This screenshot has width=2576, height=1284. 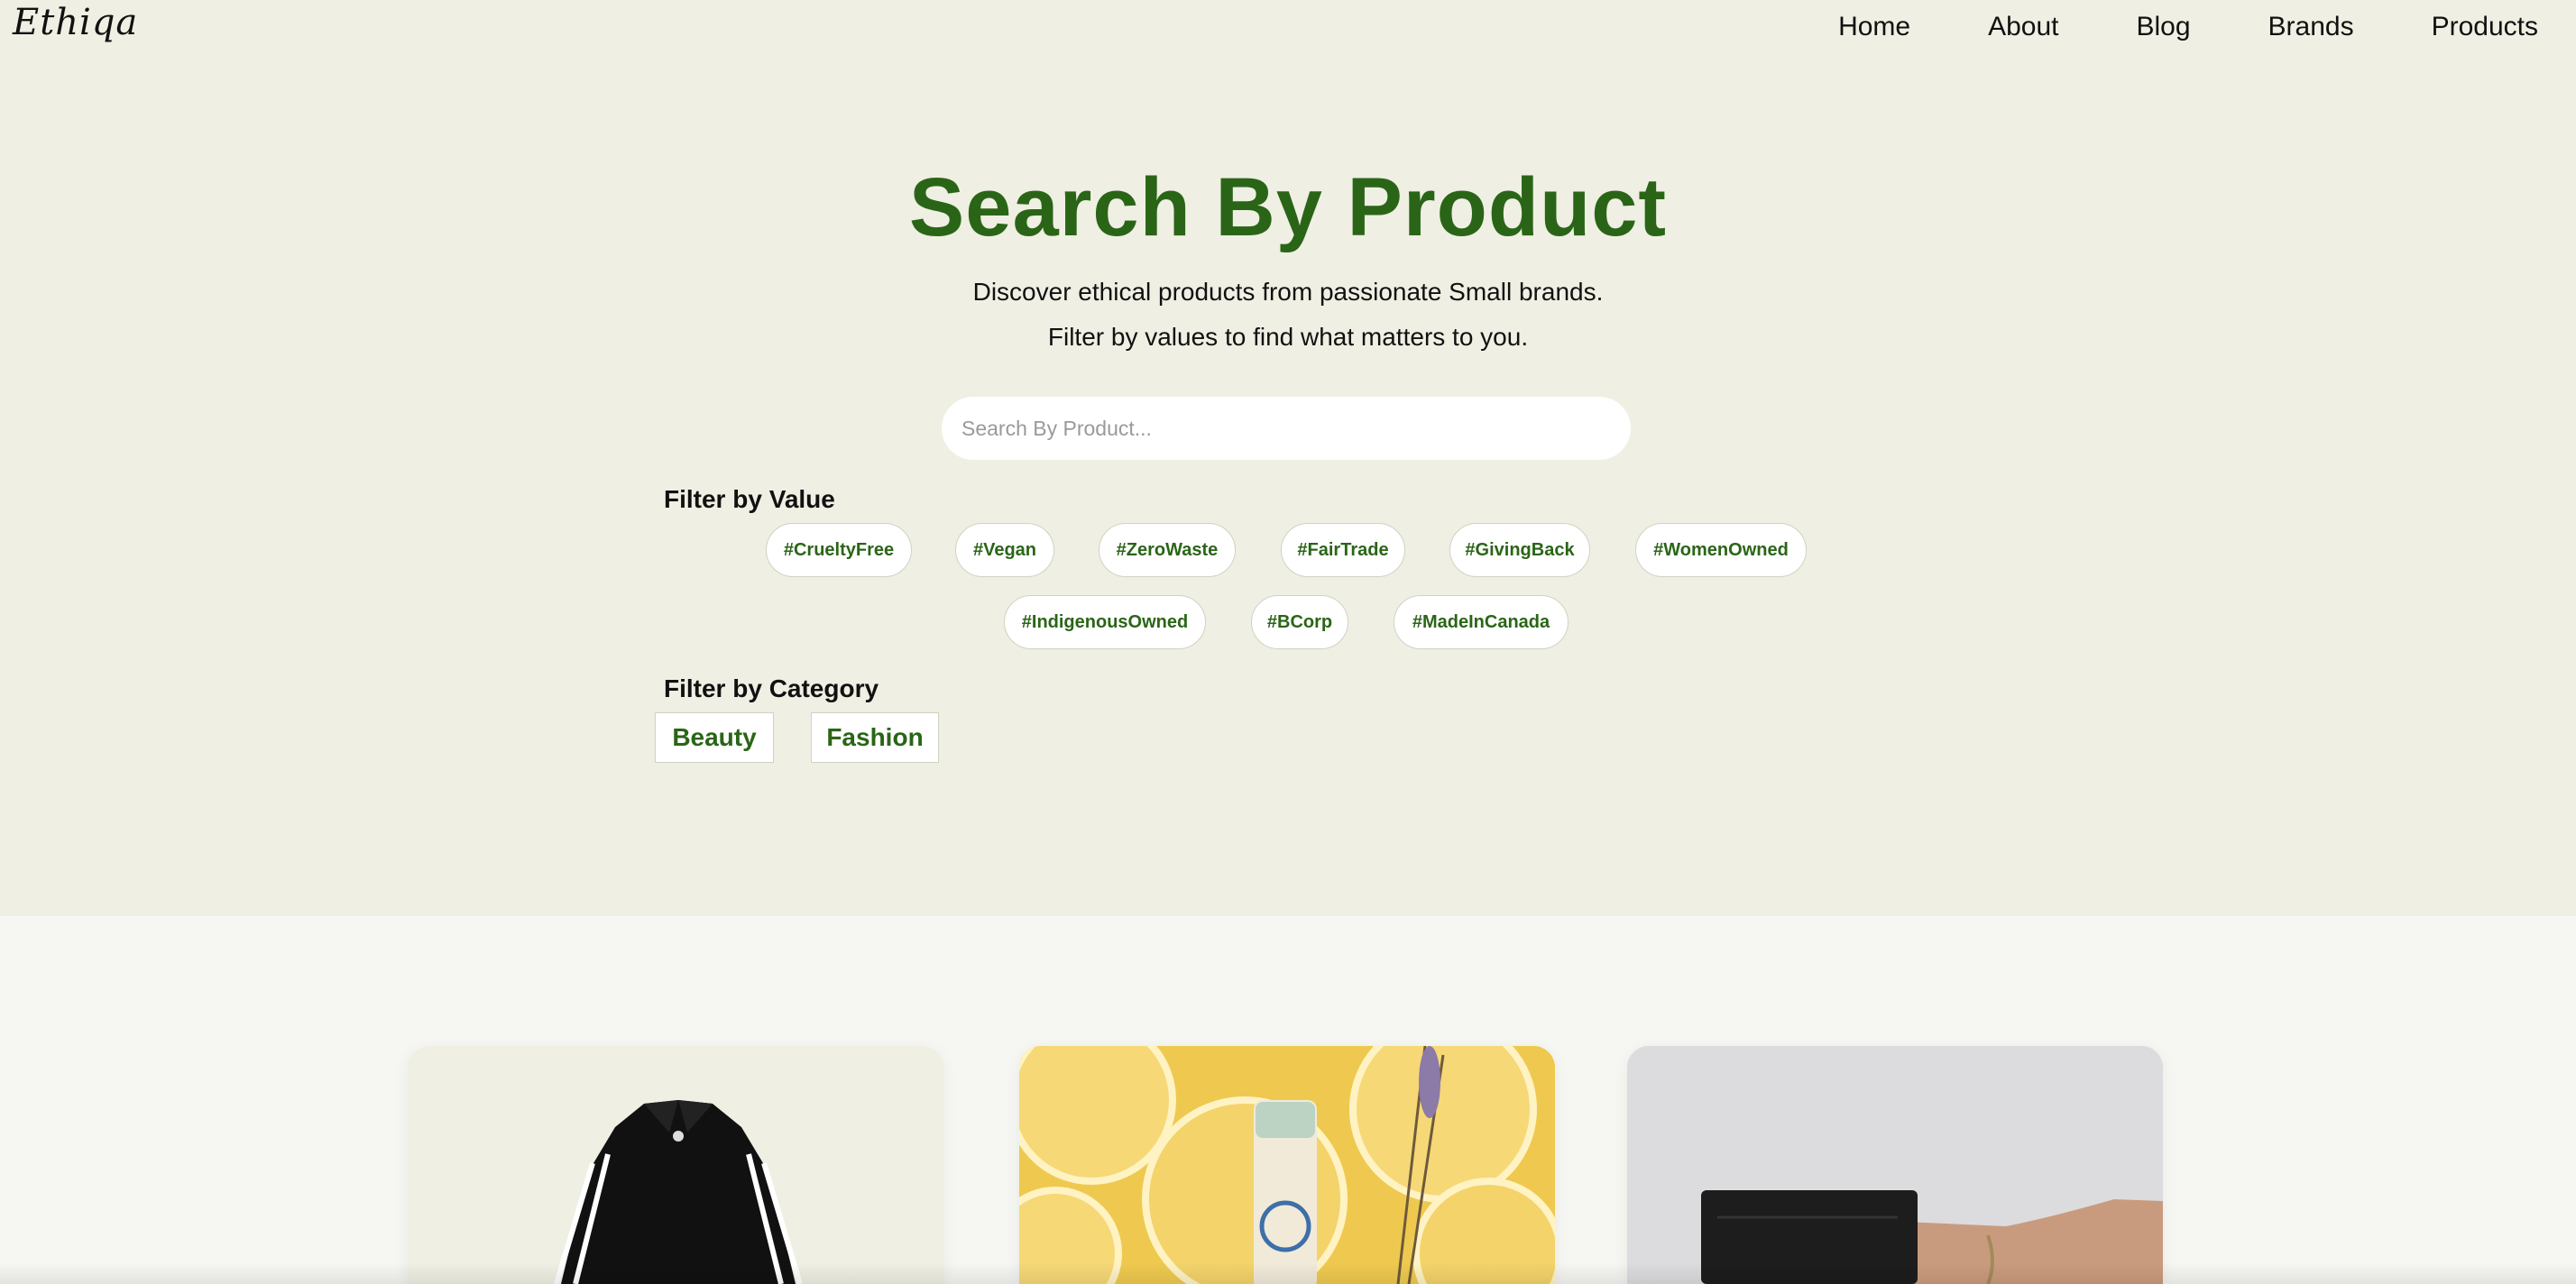 What do you see at coordinates (1721, 550) in the screenshot?
I see `value-chip-womenowned: #WomenOwned` at bounding box center [1721, 550].